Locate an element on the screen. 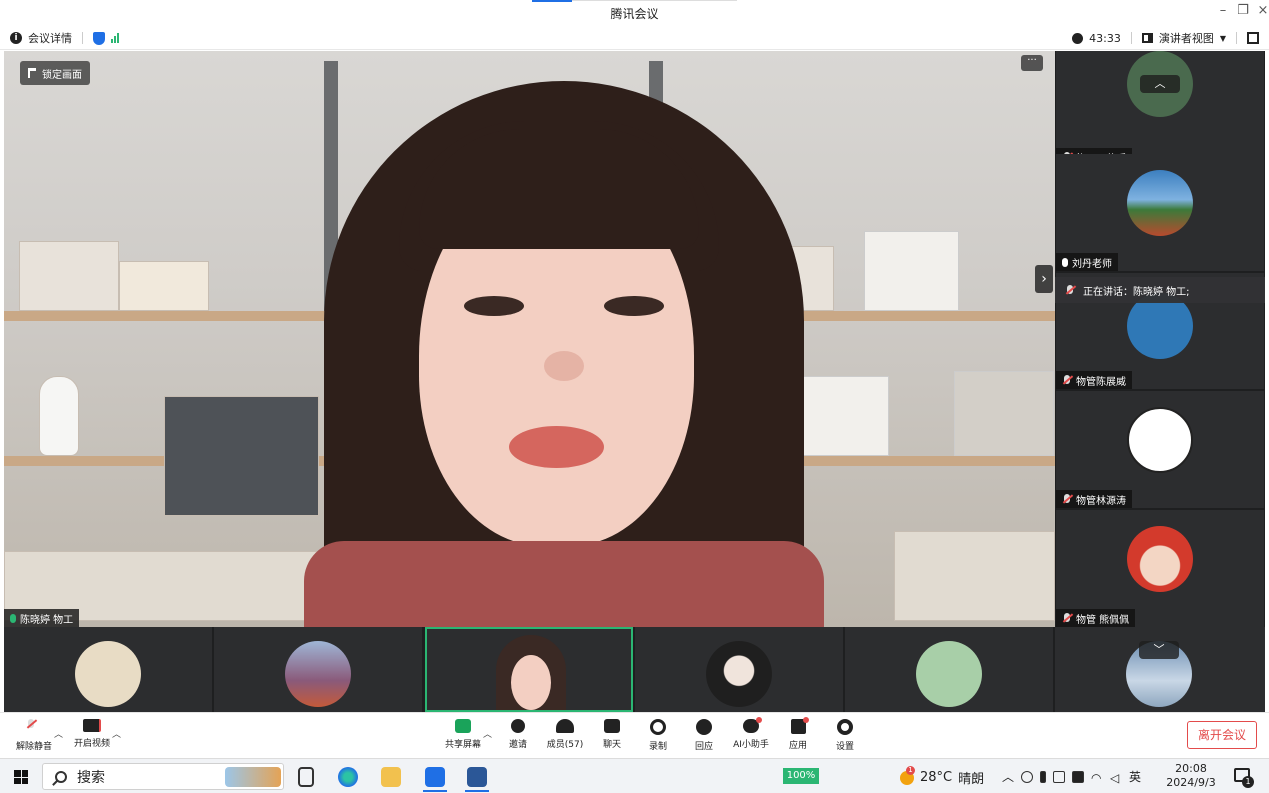 This screenshot has width=1269, height=793. ai-assistant-label: AI小助手 is located at coordinates (751, 745).